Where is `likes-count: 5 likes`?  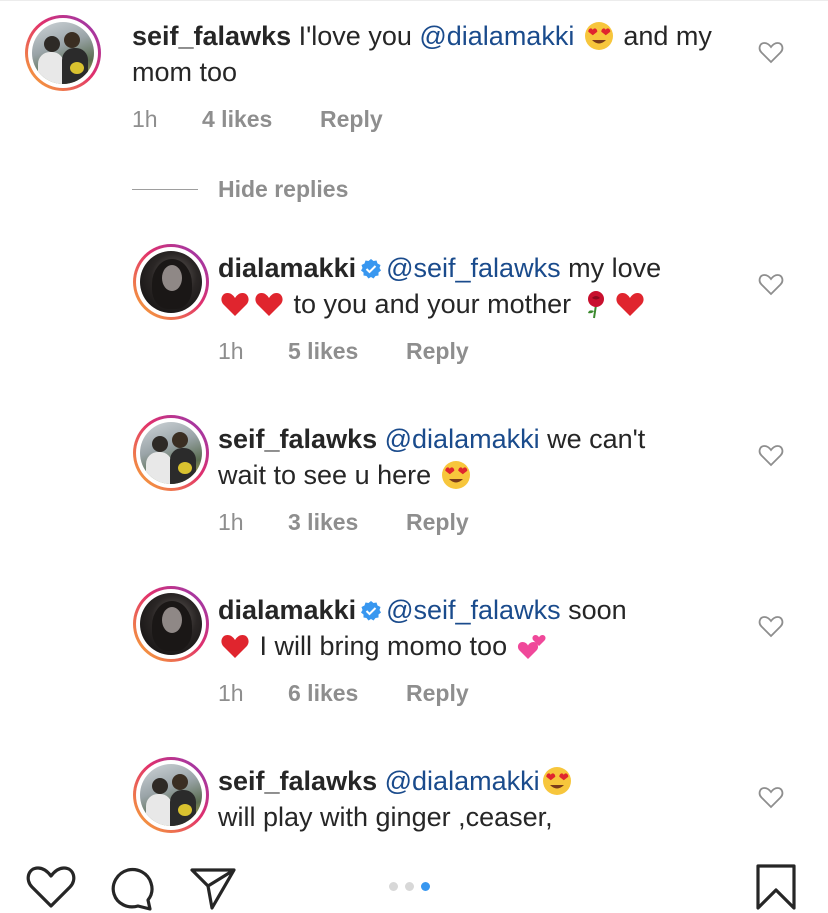 likes-count: 5 likes is located at coordinates (347, 351).